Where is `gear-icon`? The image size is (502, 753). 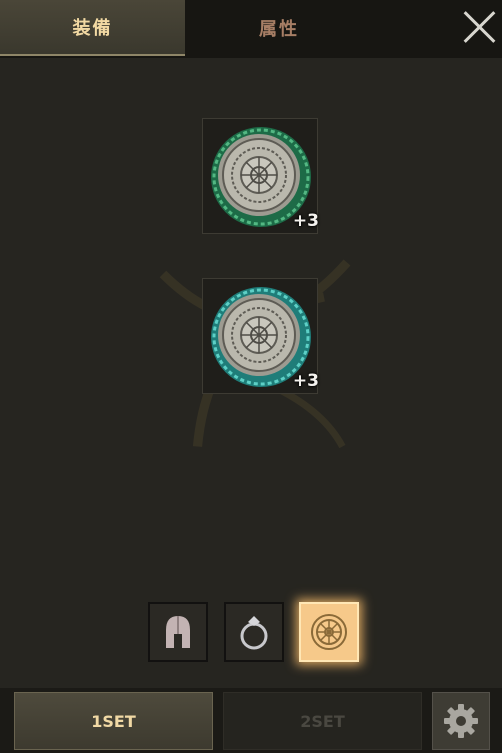 gear-icon is located at coordinates (461, 721).